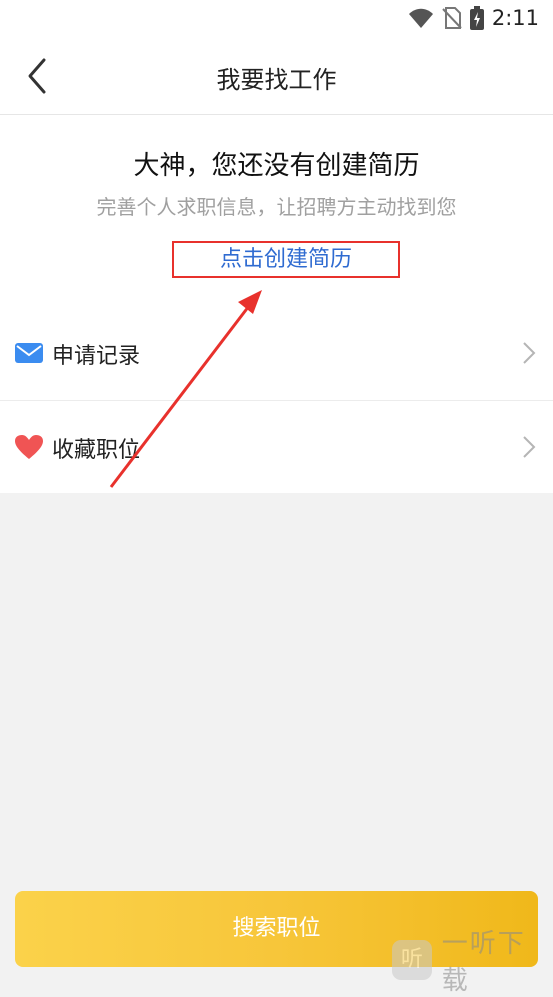 This screenshot has height=997, width=553. I want to click on mail-icon, so click(29, 353).